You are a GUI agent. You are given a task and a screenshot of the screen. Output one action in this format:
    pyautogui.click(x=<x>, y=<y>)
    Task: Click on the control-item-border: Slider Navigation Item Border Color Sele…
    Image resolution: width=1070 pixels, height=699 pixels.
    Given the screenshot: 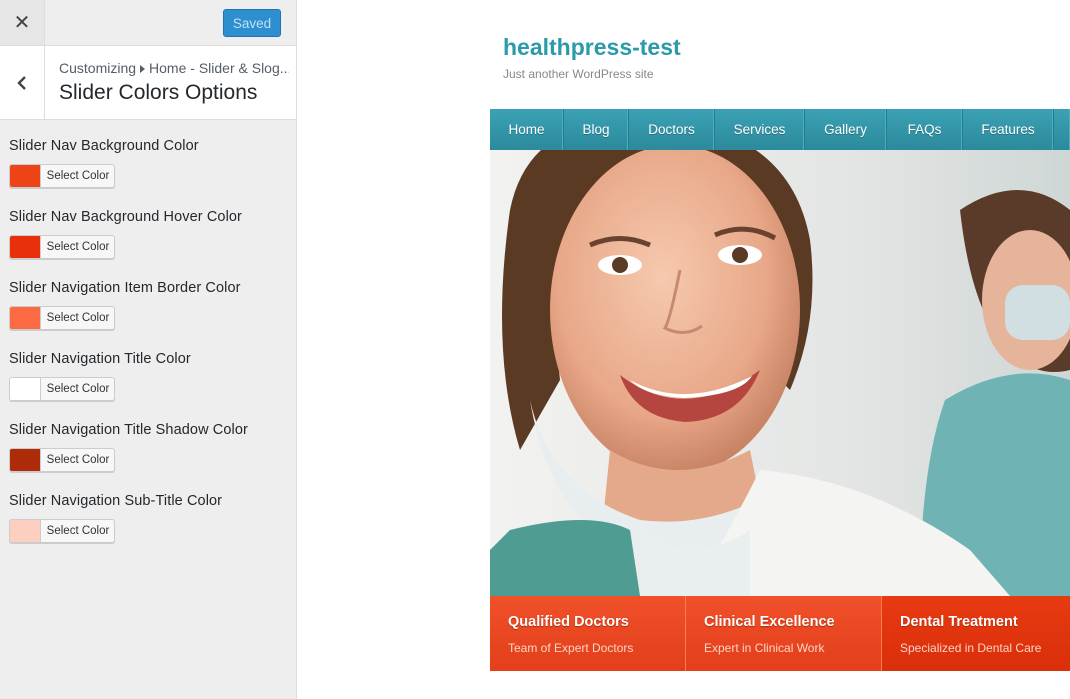 What is the action you would take?
    pyautogui.click(x=149, y=297)
    